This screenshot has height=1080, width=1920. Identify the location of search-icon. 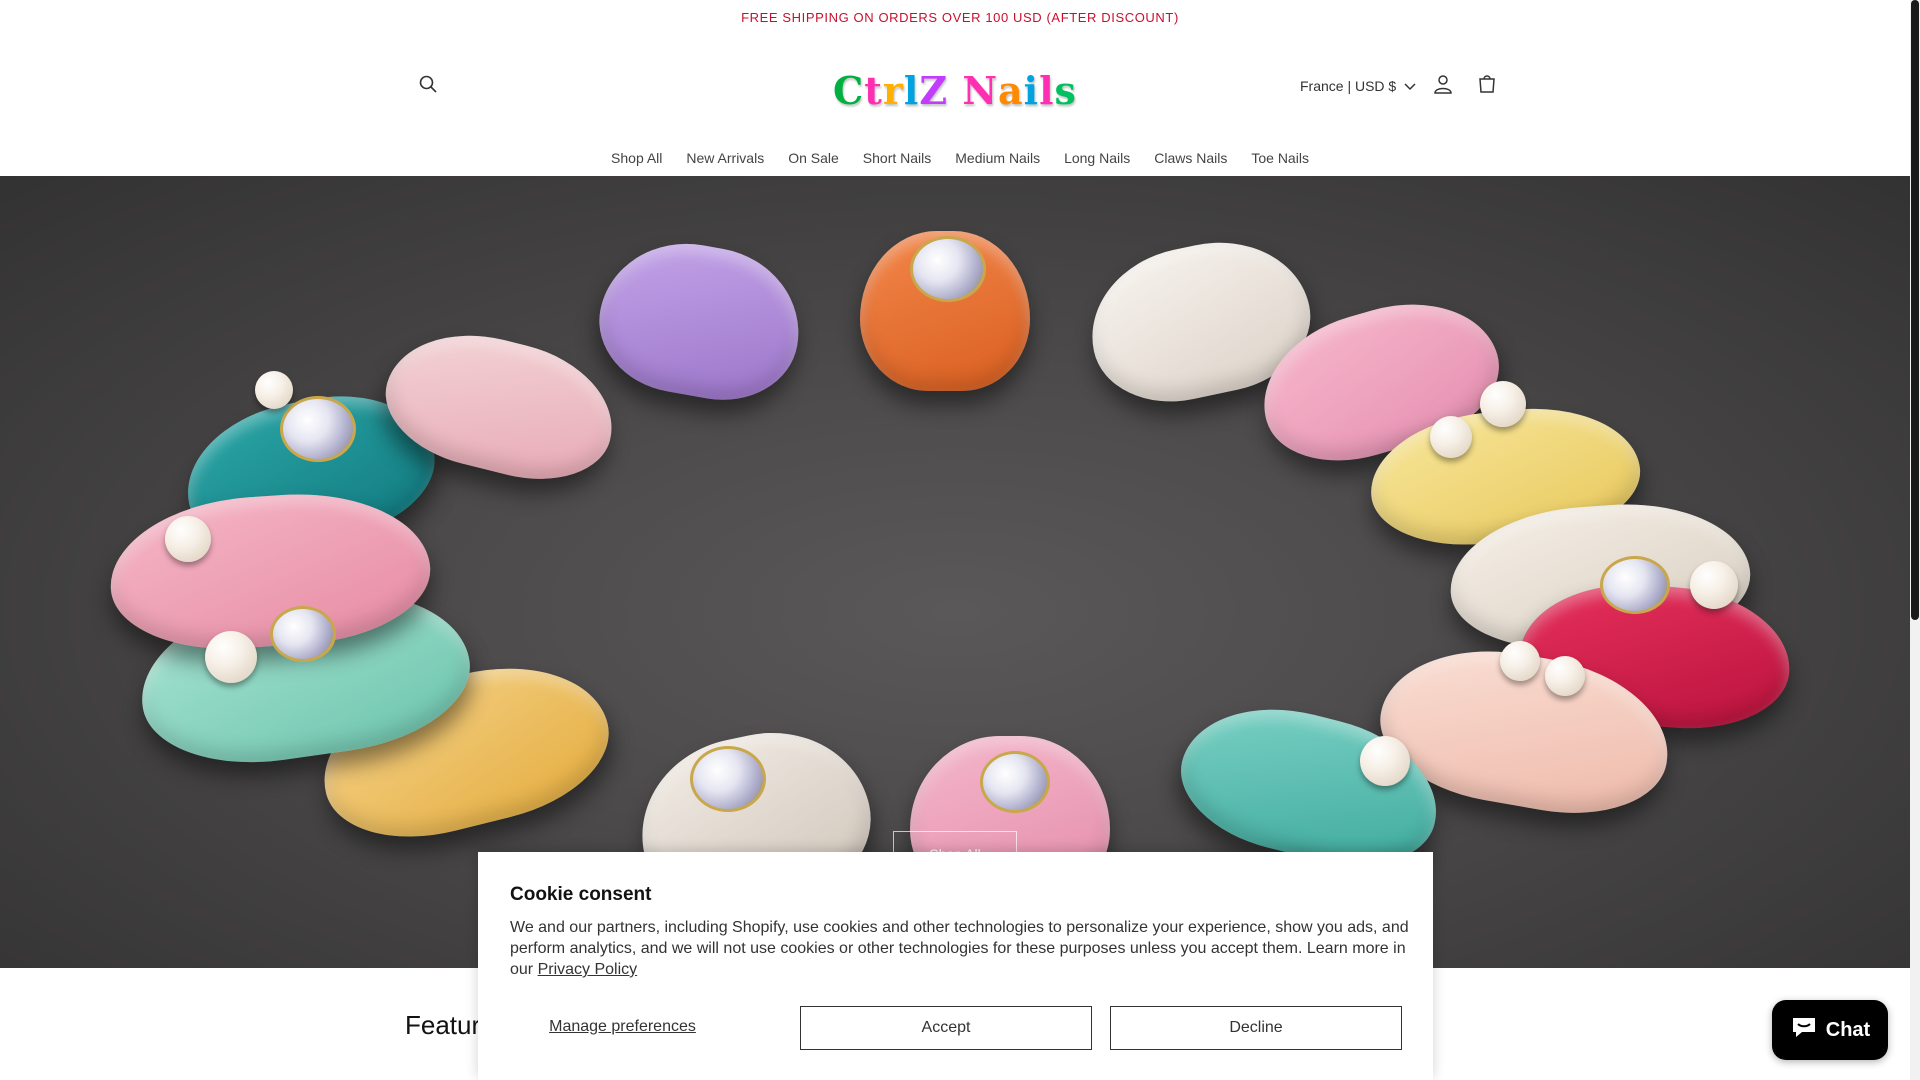
(428, 86).